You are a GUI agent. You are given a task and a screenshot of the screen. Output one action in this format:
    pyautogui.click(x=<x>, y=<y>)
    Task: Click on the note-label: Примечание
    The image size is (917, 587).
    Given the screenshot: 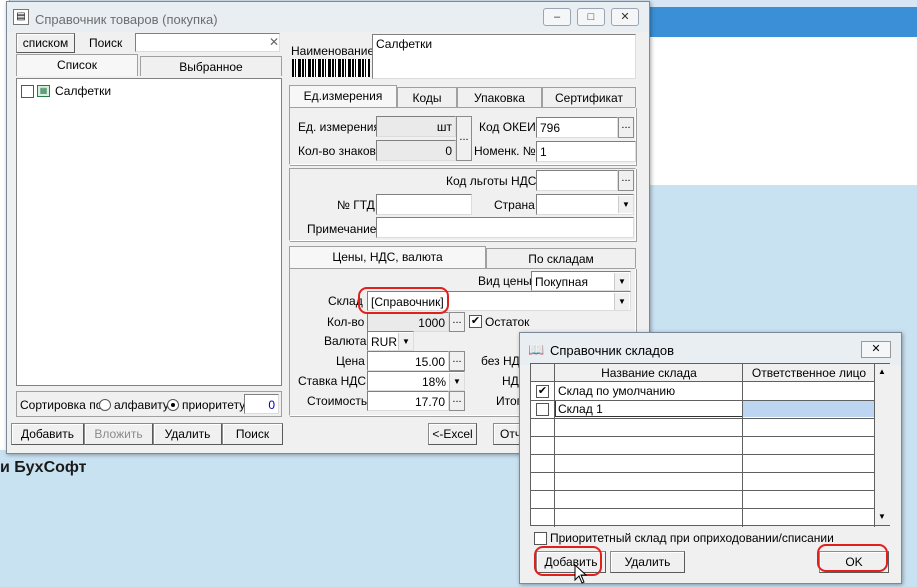 What is the action you would take?
    pyautogui.click(x=342, y=229)
    